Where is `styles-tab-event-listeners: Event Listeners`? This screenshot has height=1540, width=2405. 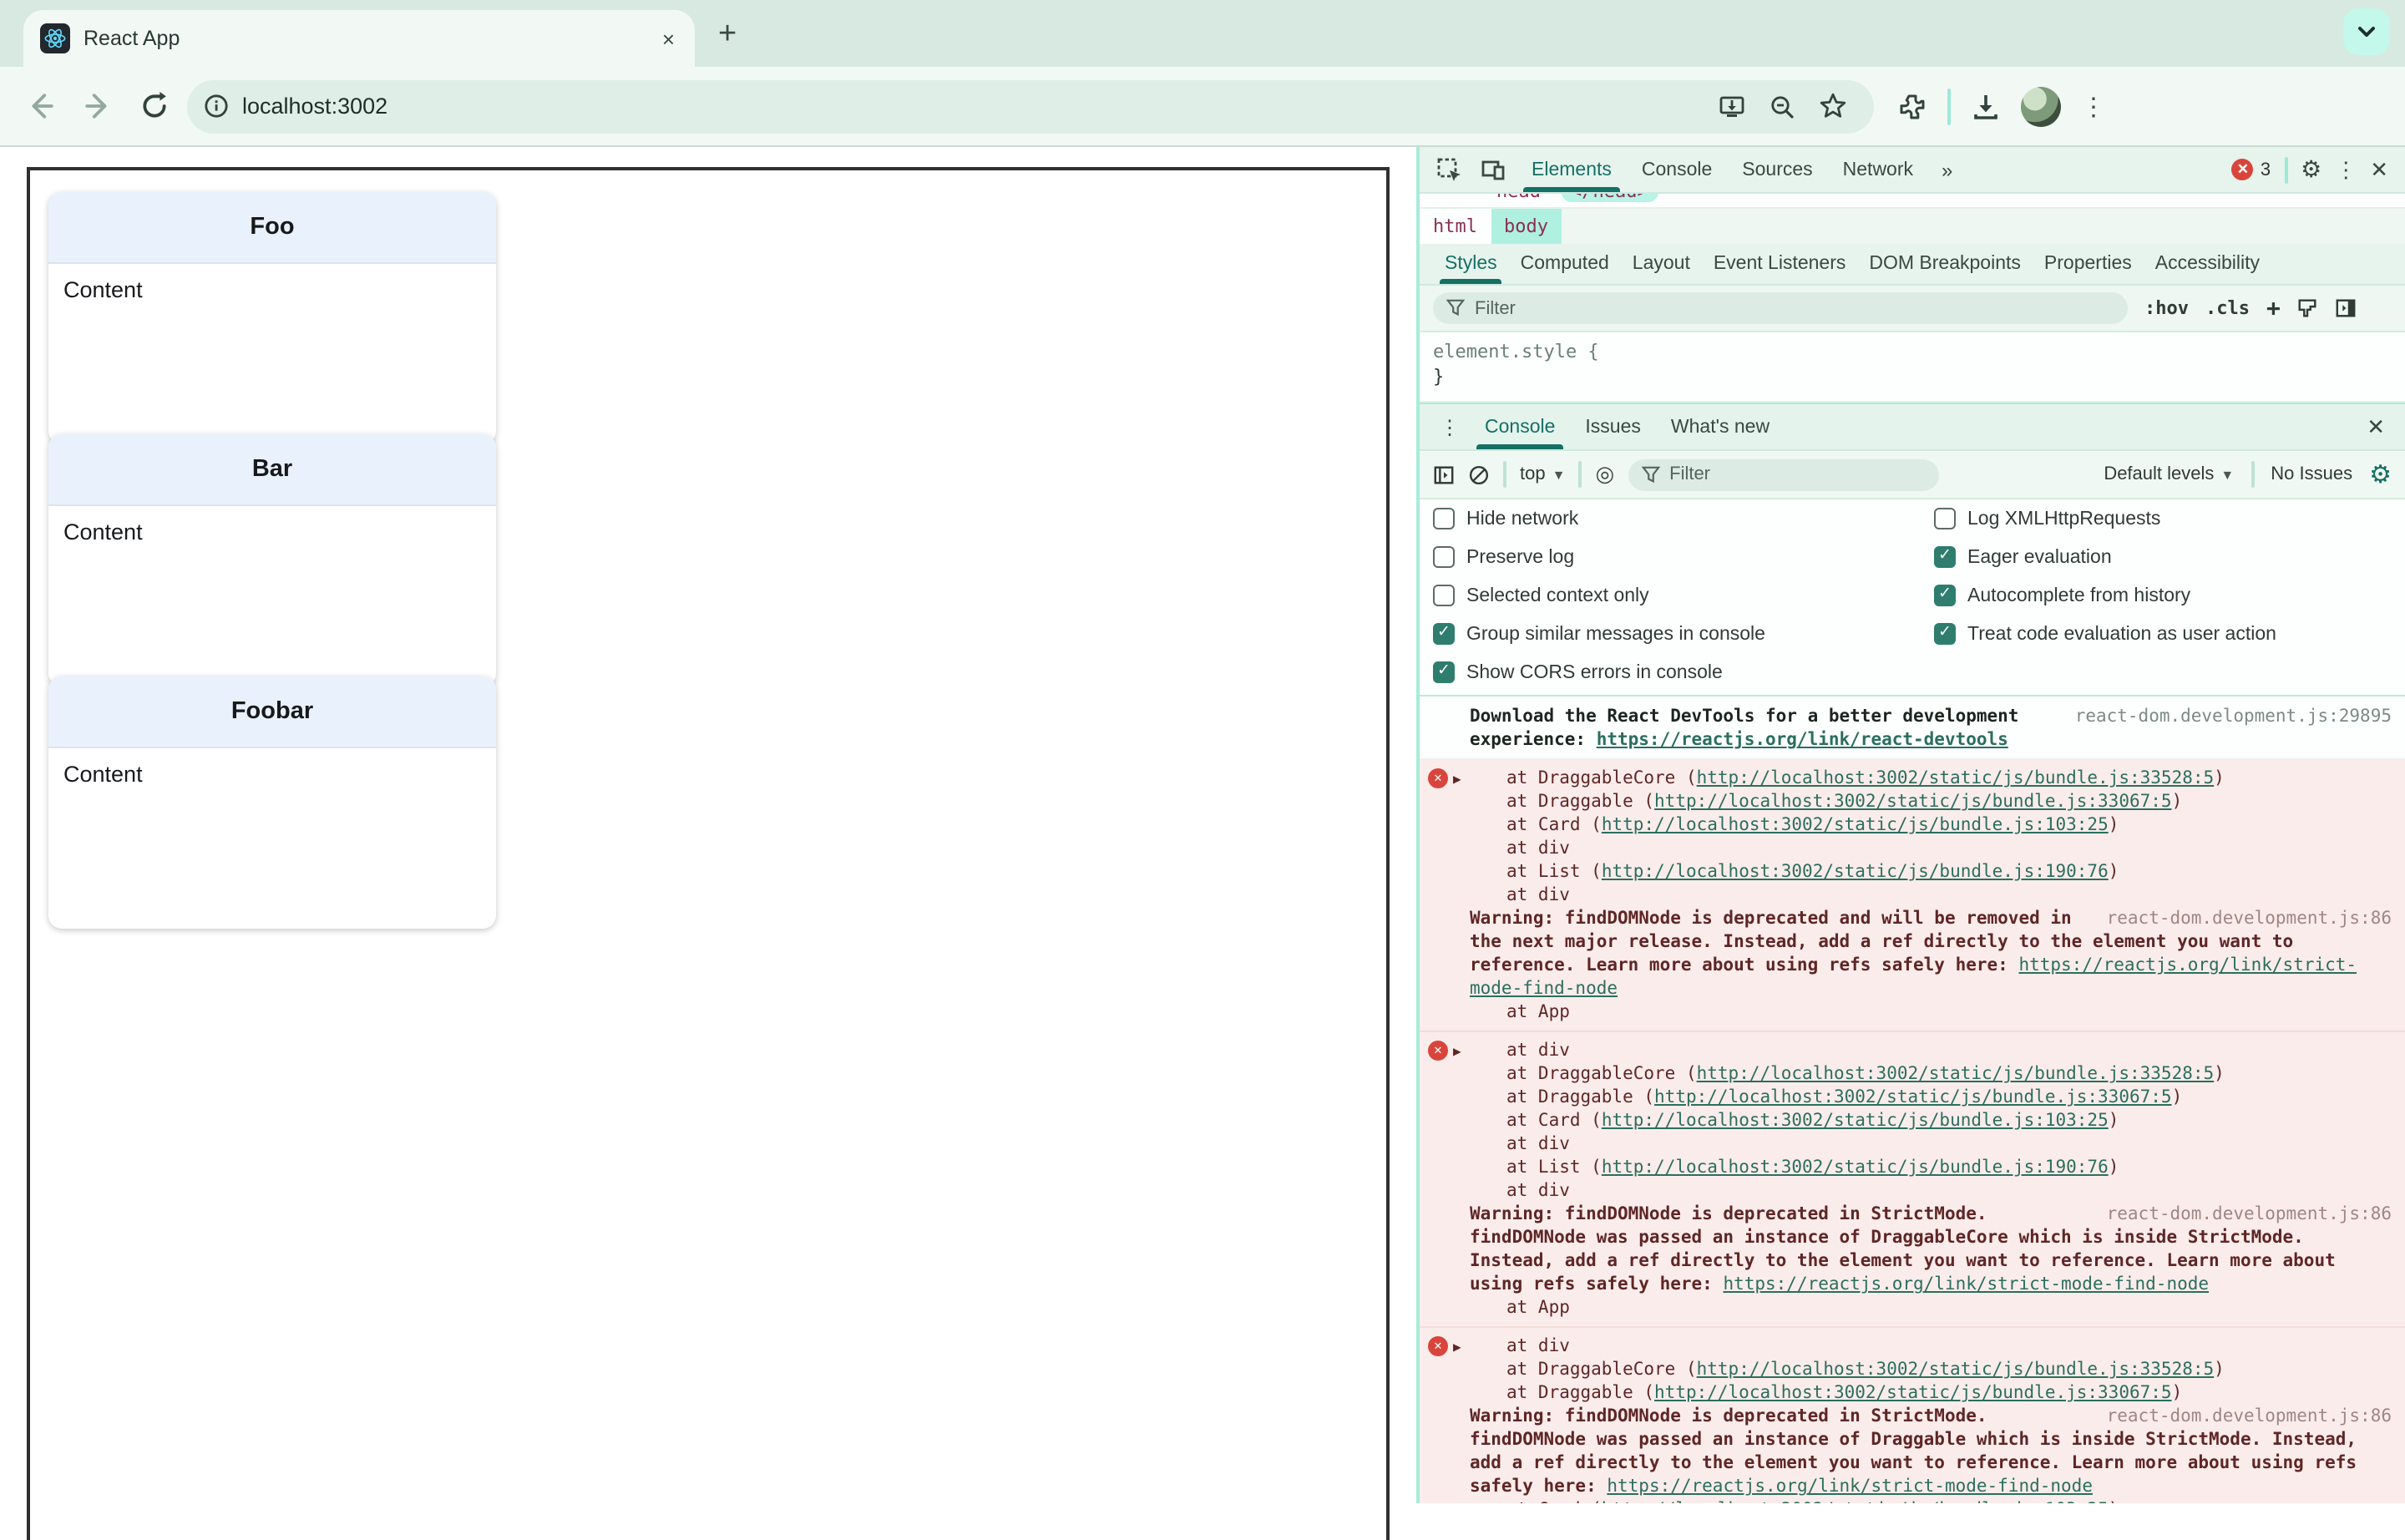
styles-tab-event-listeners: Event Listeners is located at coordinates (1780, 264).